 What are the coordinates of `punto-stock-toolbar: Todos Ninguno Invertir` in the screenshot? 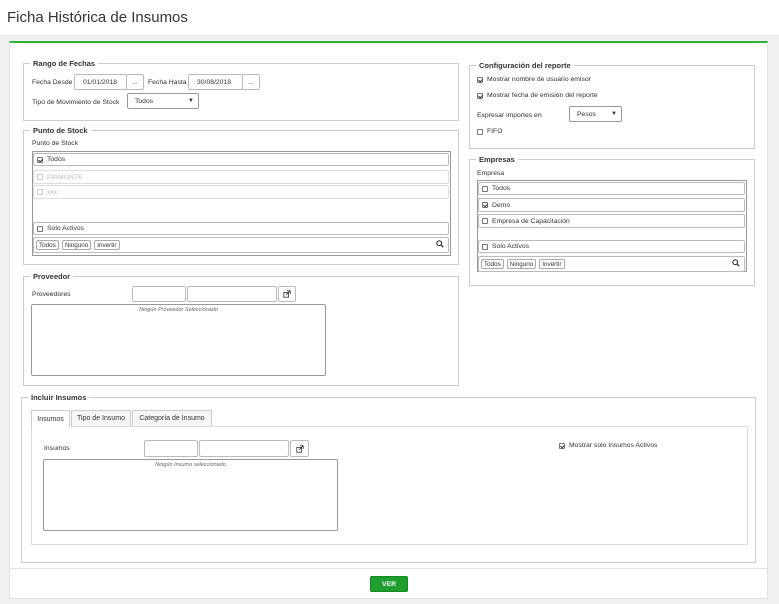 It's located at (241, 245).